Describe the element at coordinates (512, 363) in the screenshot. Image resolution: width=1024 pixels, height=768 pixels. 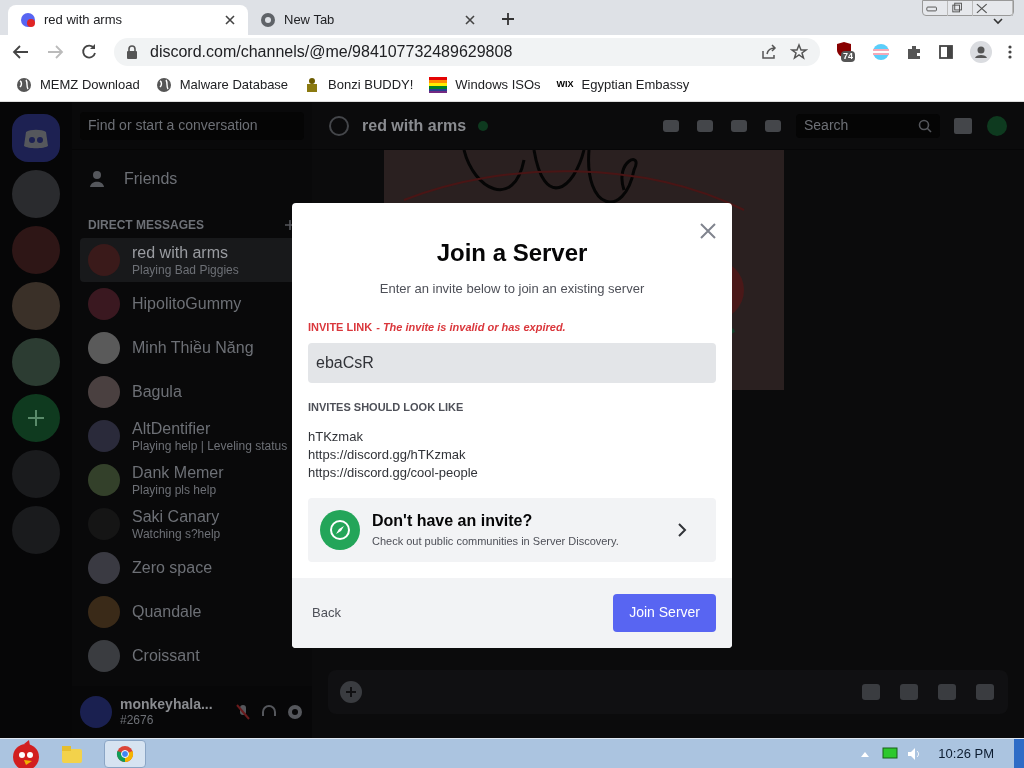
I see `invite-link-field: ebaCsR` at that location.